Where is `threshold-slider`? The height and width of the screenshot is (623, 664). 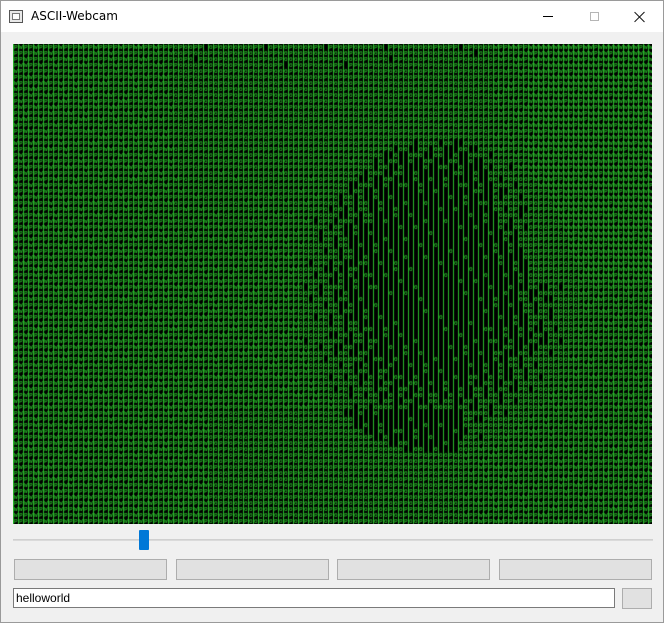
threshold-slider is located at coordinates (333, 540).